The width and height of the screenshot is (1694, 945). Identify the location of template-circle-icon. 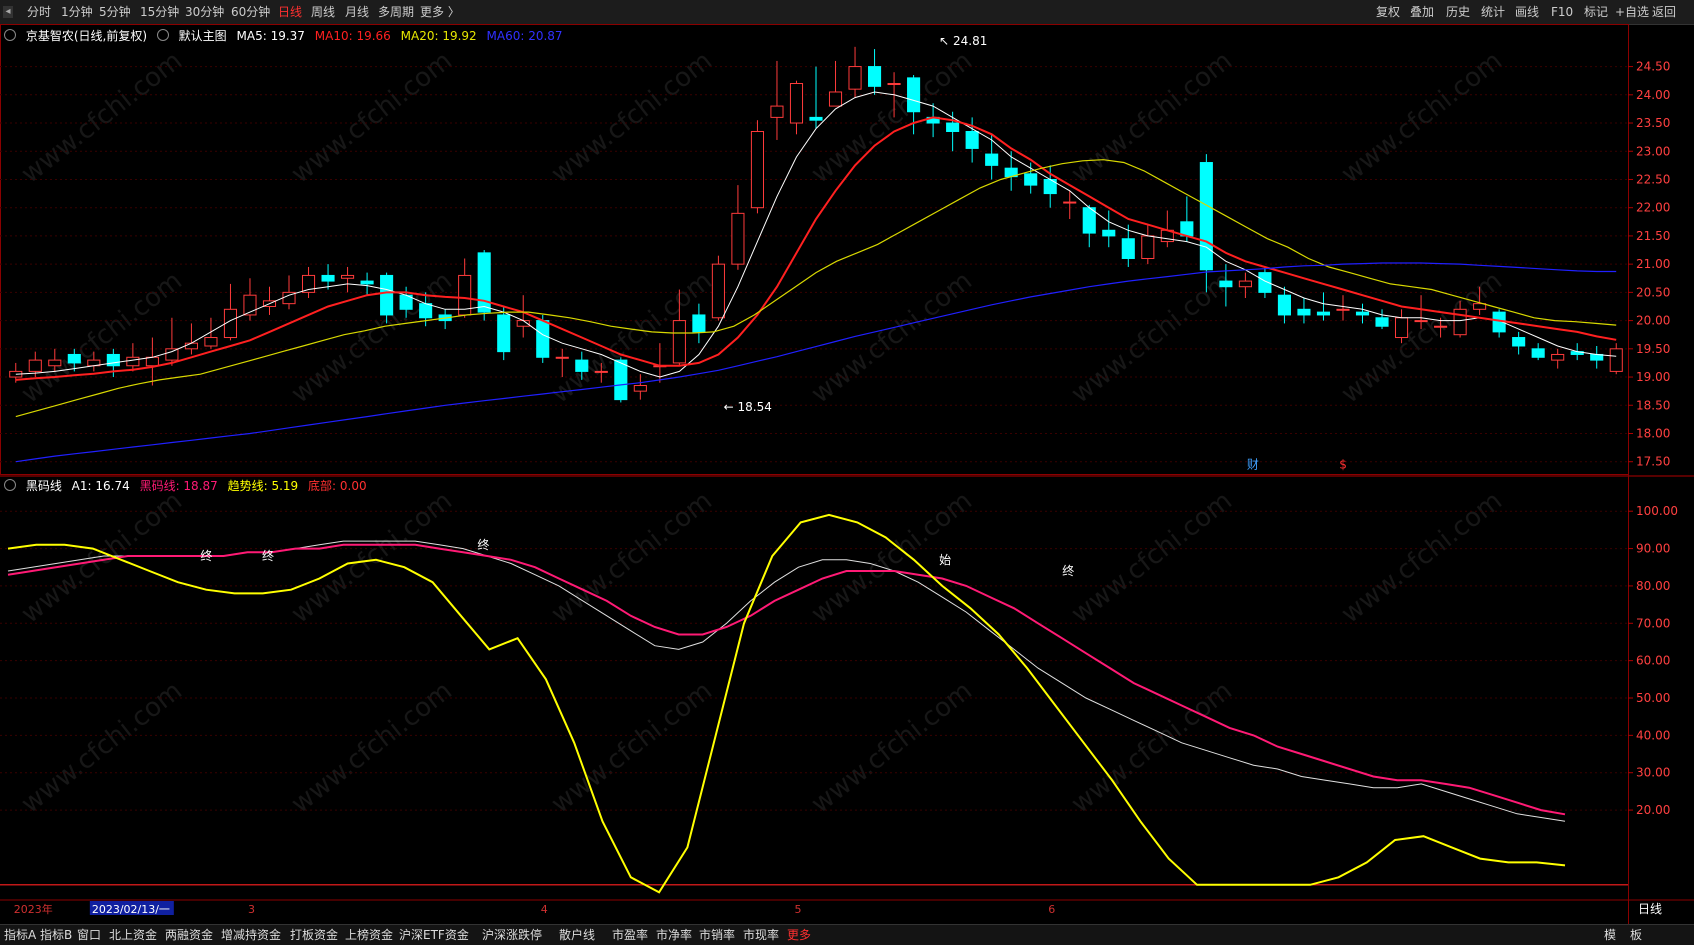
(162, 35).